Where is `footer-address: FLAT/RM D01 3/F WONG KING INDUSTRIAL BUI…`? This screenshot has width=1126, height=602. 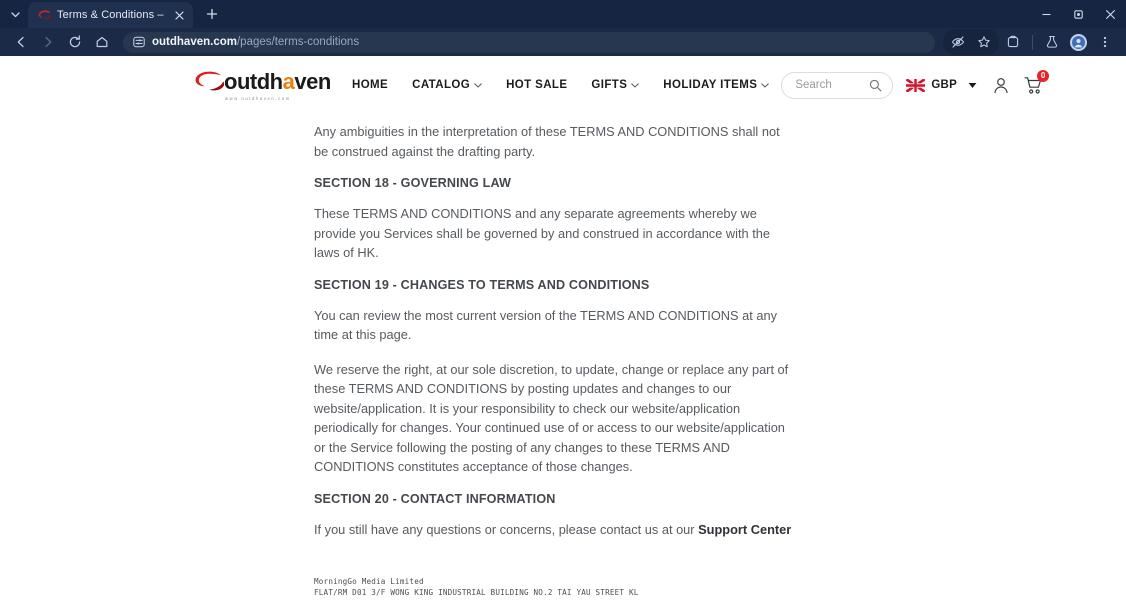
footer-address: FLAT/RM D01 3/F WONG KING INDUSTRIAL BUI… is located at coordinates (476, 592).